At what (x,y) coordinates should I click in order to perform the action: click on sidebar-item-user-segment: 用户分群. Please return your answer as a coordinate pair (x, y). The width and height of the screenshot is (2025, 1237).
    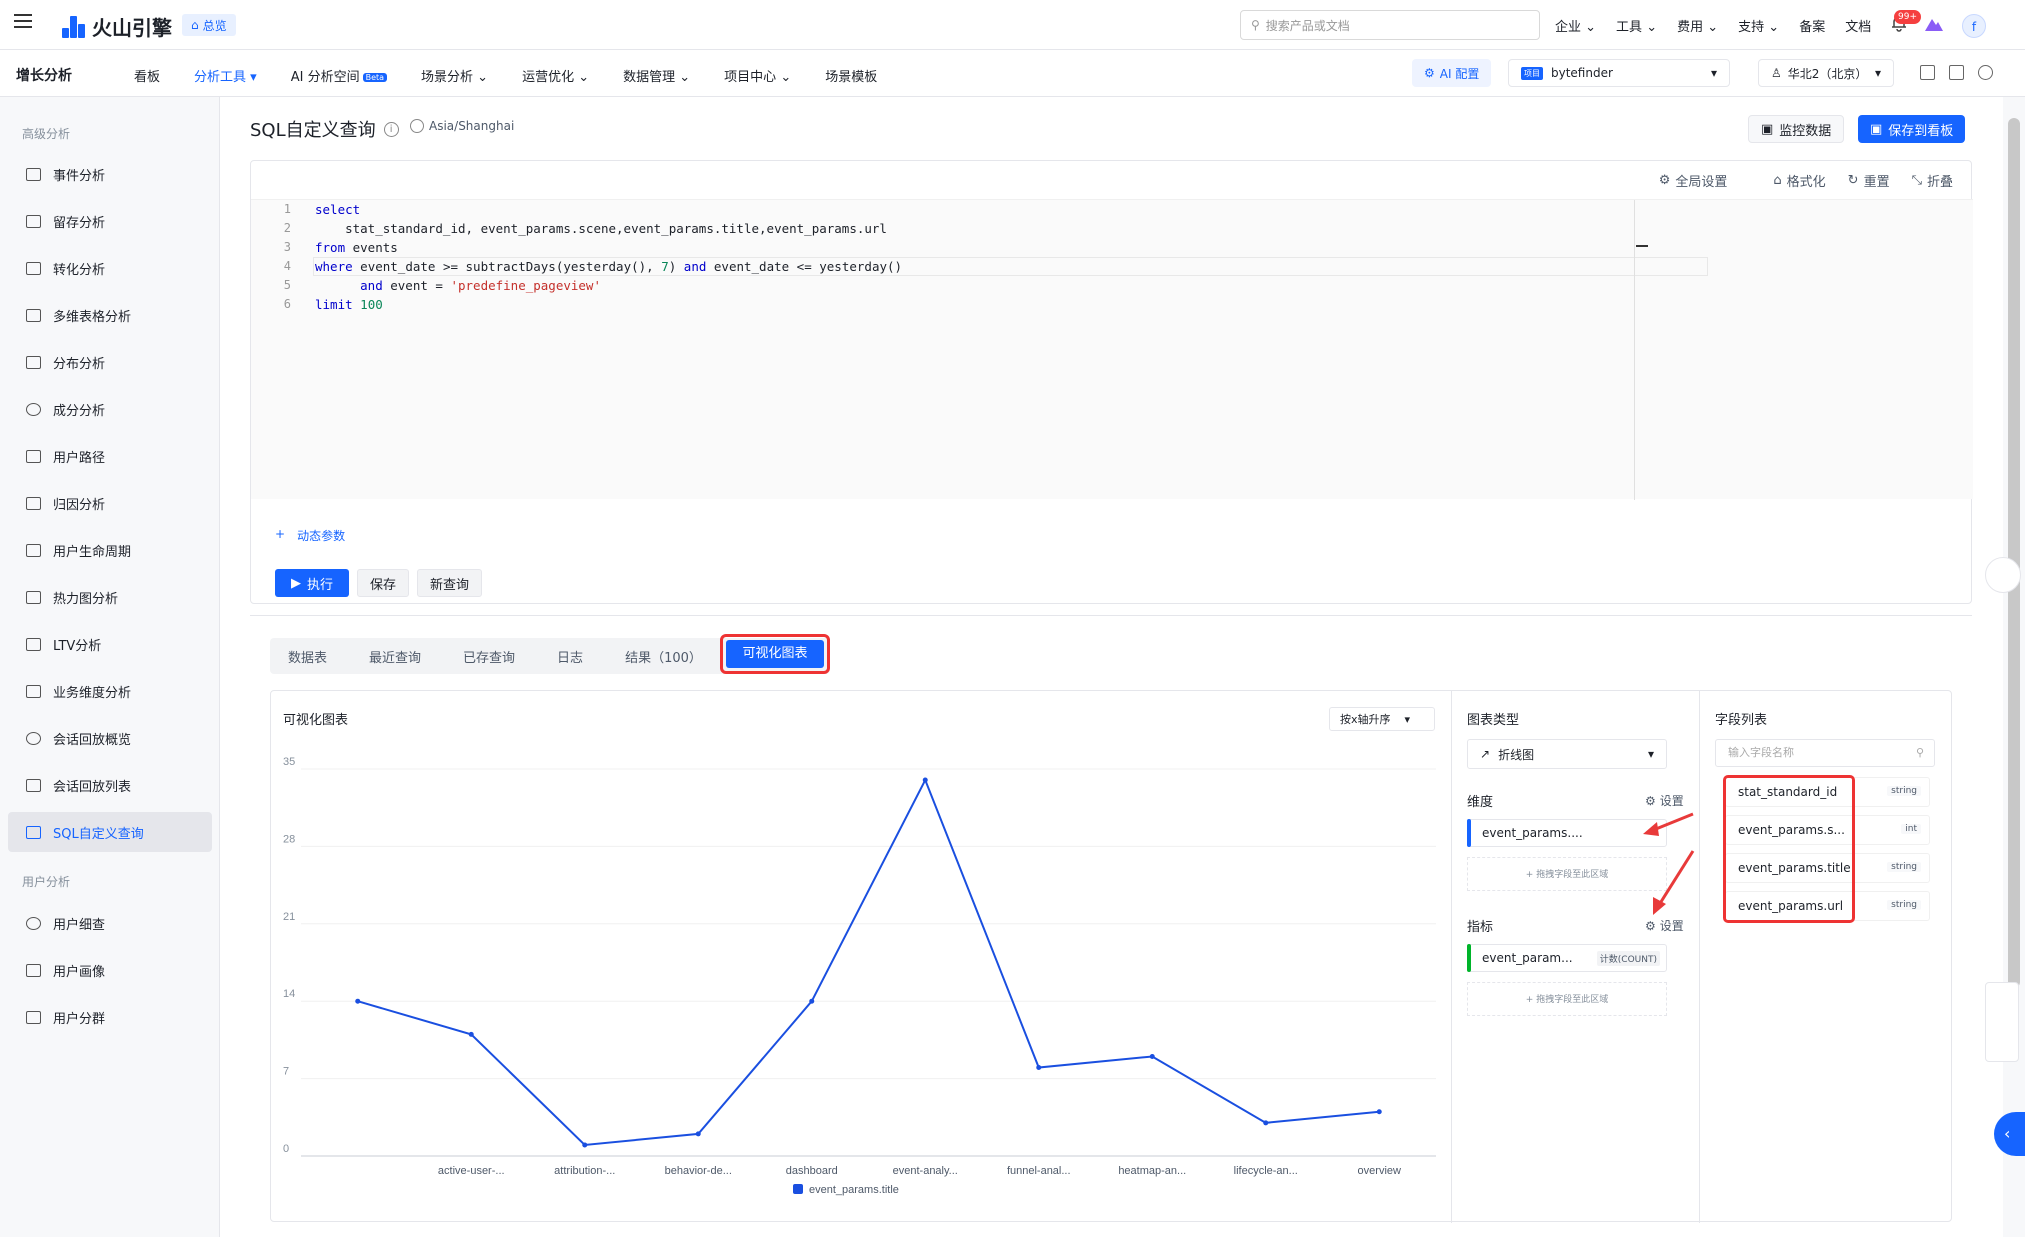
    Looking at the image, I should click on (110, 1017).